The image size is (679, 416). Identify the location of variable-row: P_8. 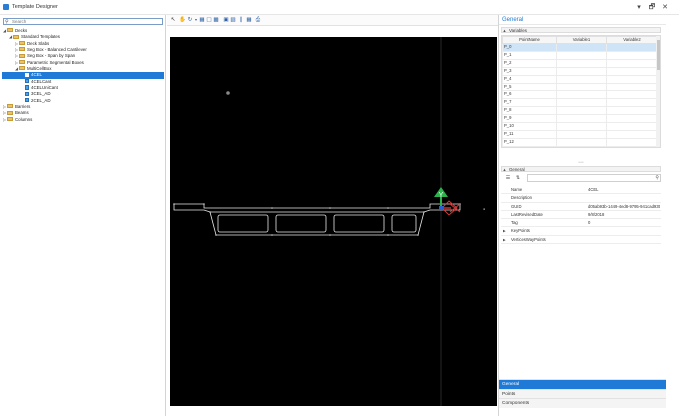
(580, 111).